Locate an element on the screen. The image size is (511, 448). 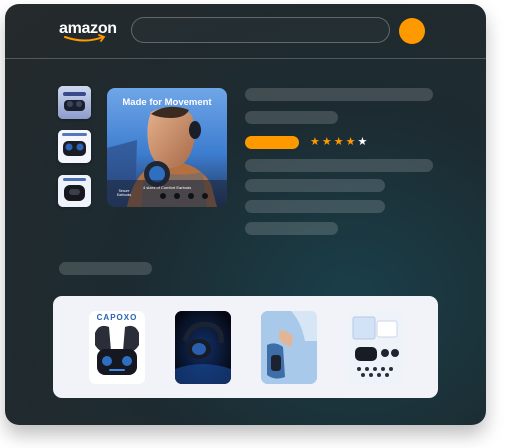
earbuds-thumbnail-icon is located at coordinates (74, 102).